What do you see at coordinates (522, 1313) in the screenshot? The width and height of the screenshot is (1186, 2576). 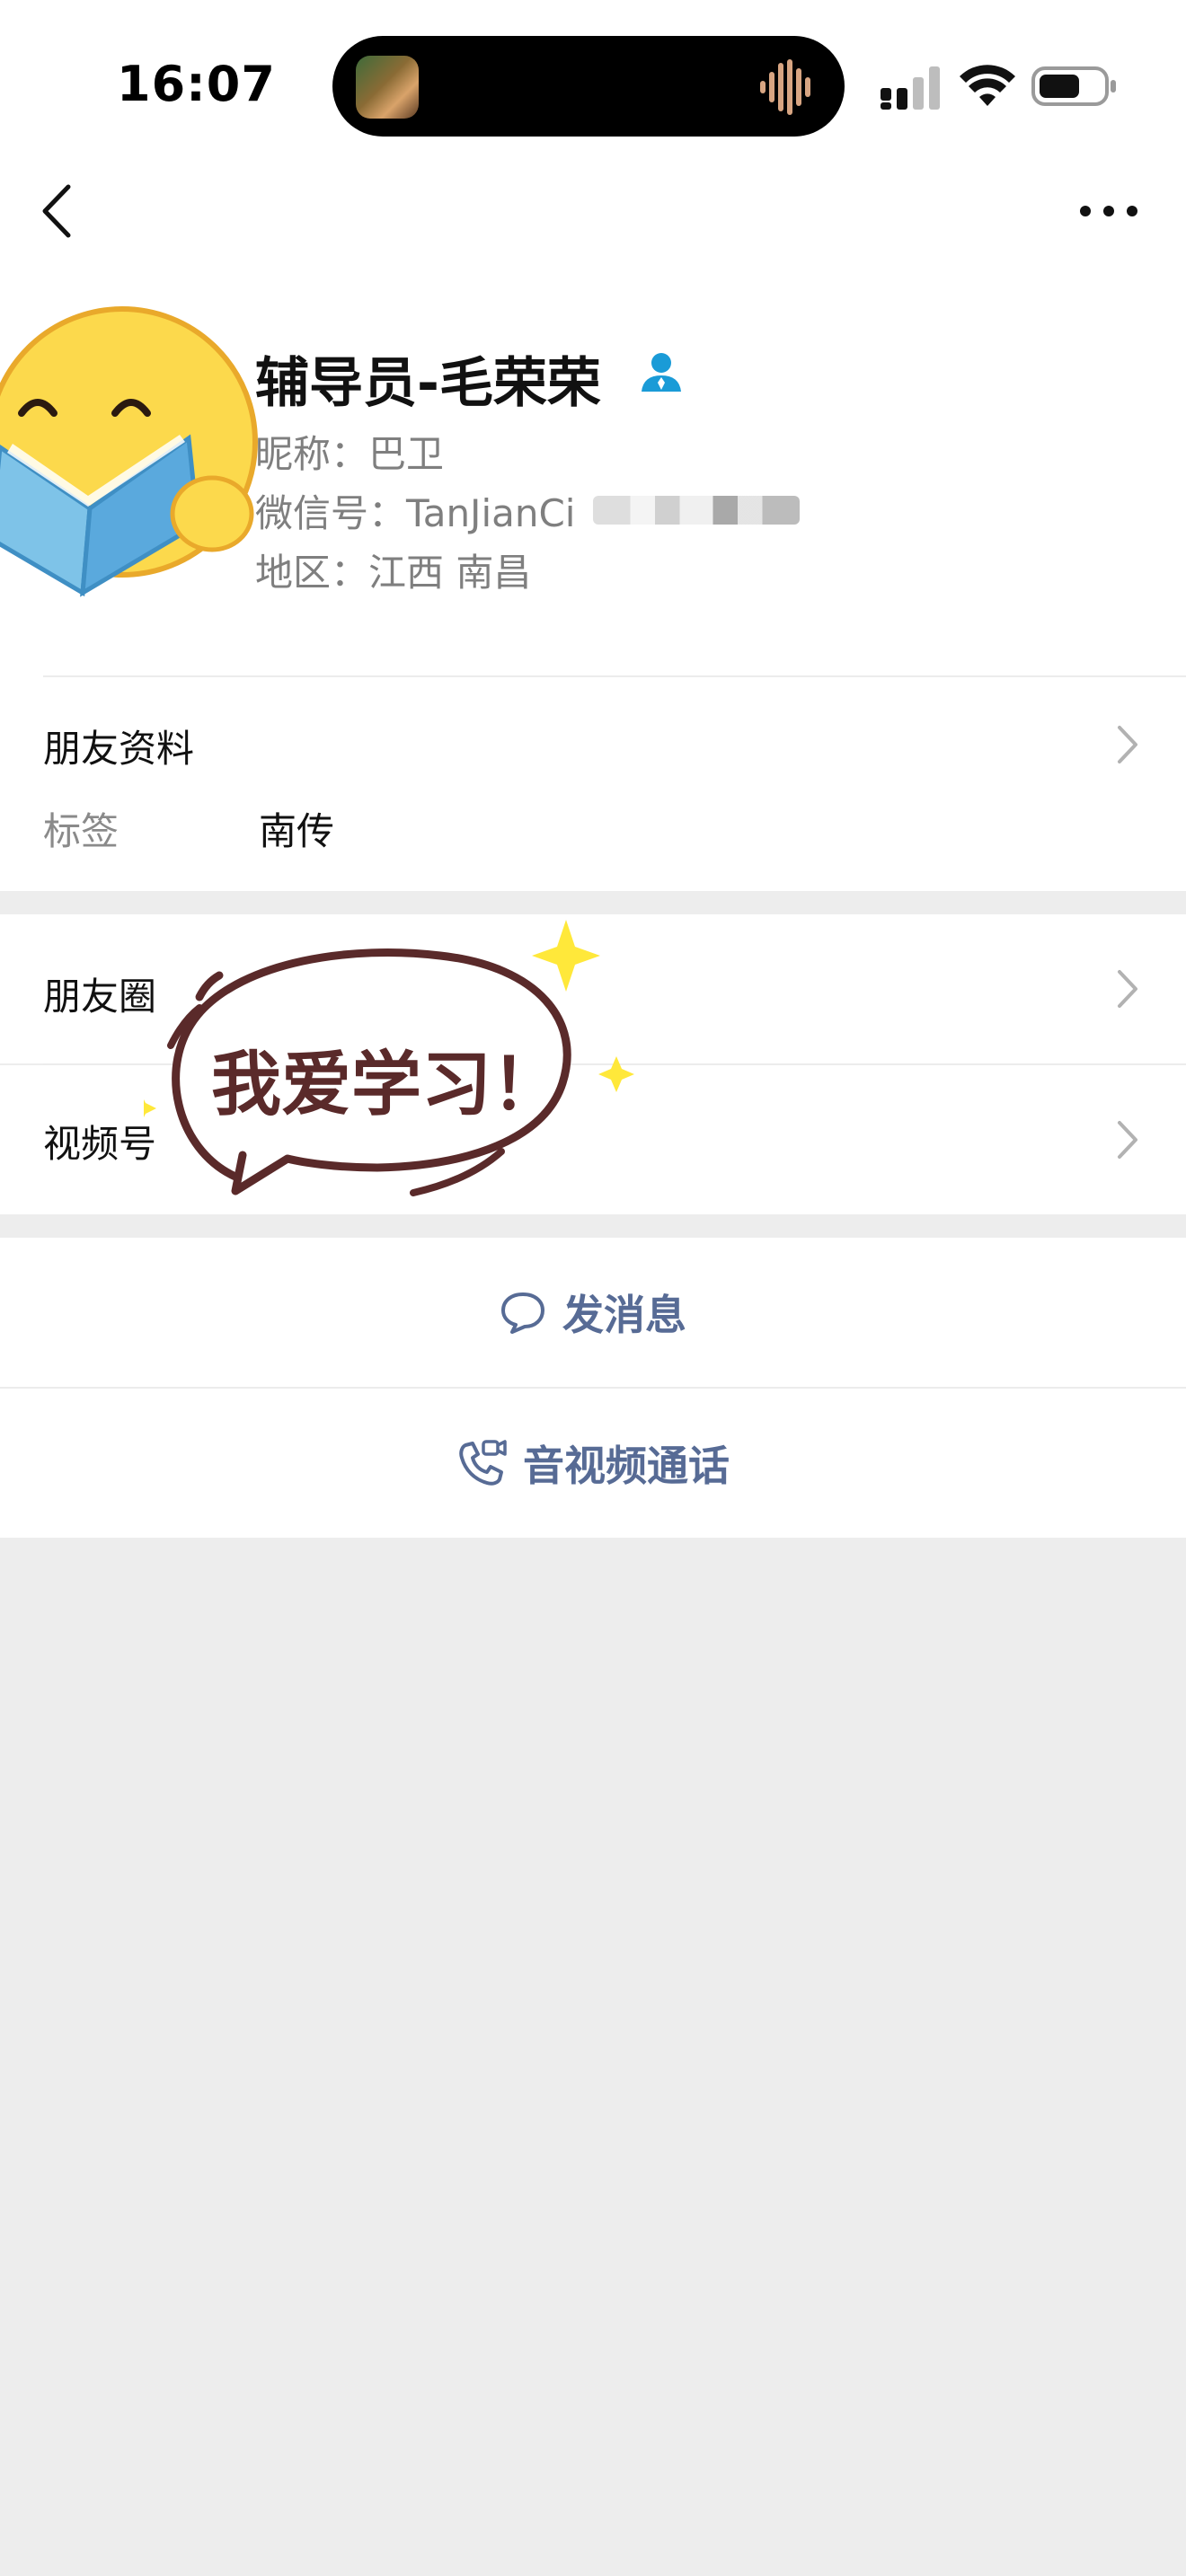 I see `chat-bubble-icon` at bounding box center [522, 1313].